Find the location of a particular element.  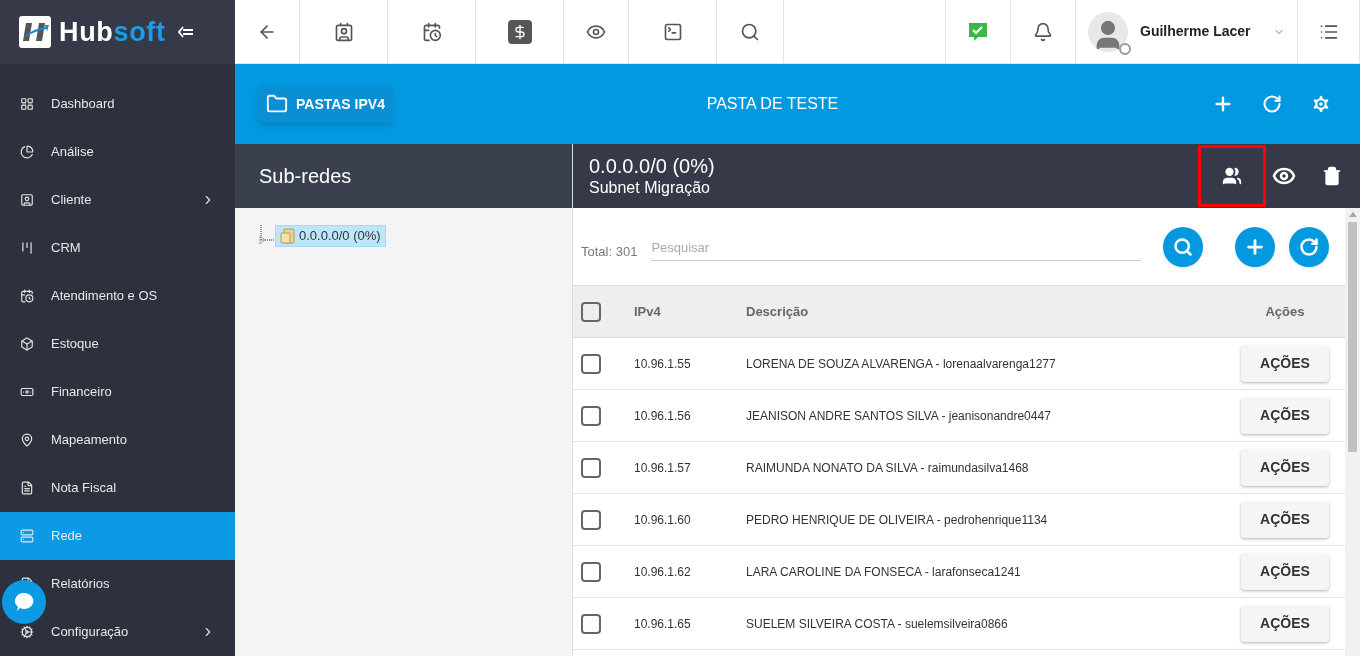

sidebar-item: Cliente is located at coordinates (117, 200).